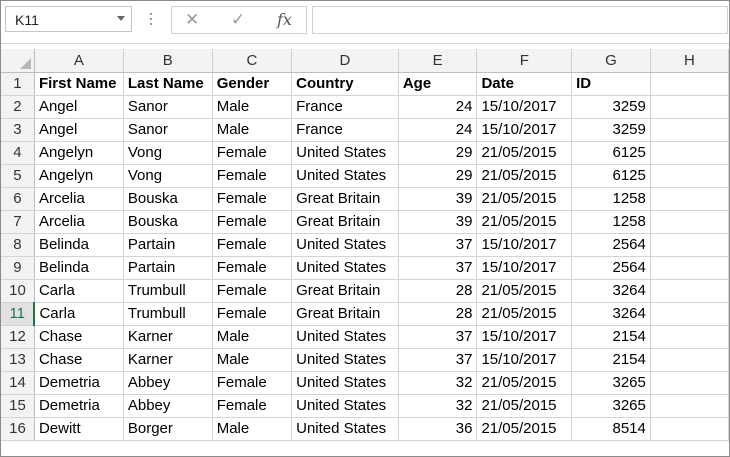 The width and height of the screenshot is (730, 457). I want to click on cell-d13: United States, so click(345, 360).